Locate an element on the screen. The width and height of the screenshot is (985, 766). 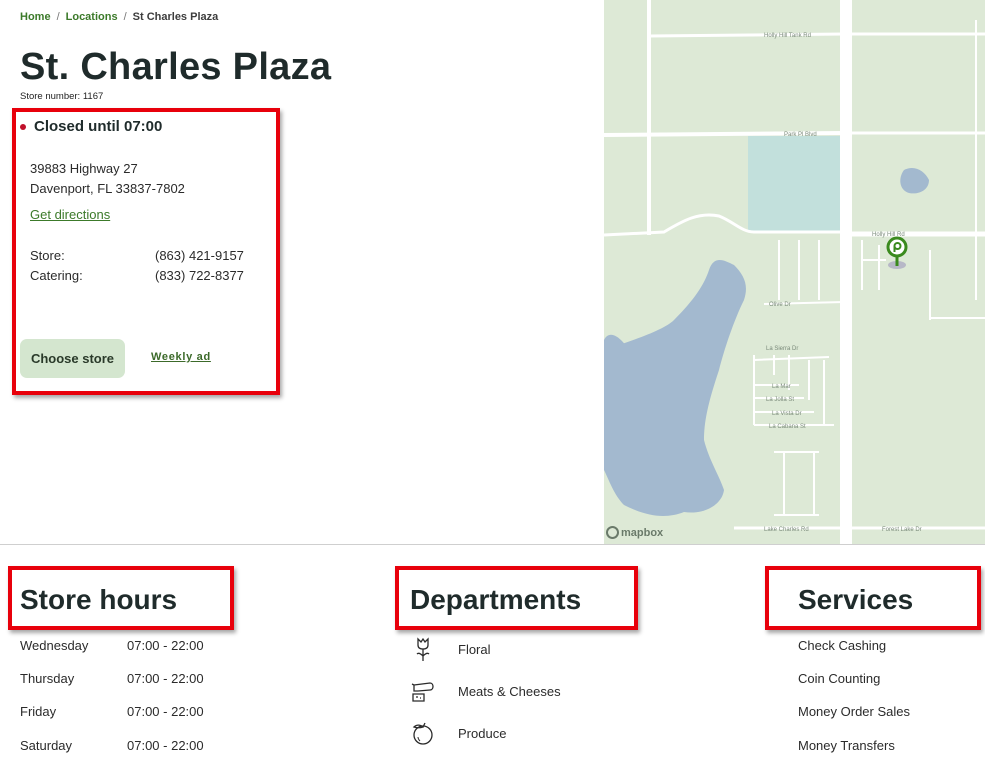
hours-row: Wednesday 07:00 - 22:00 is located at coordinates (112, 645).